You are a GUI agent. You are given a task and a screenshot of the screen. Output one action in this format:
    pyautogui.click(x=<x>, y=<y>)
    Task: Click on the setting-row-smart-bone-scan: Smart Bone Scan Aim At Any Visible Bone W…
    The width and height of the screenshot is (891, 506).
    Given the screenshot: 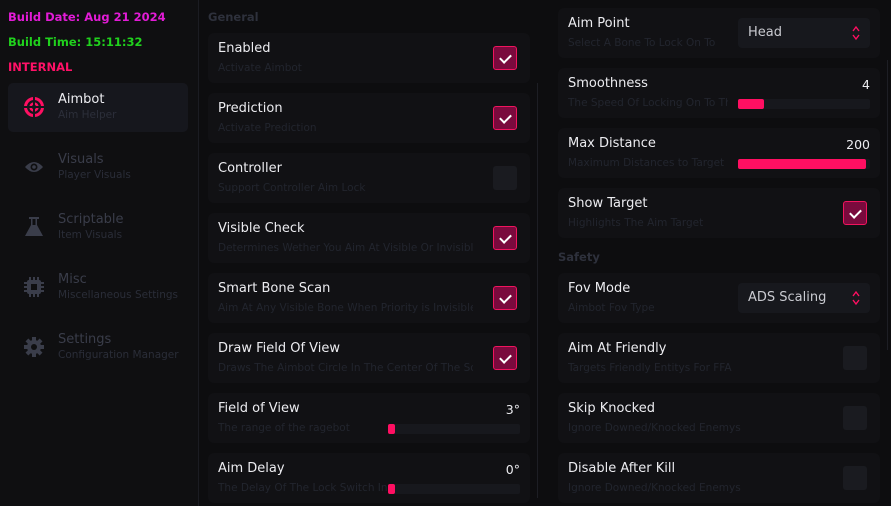 What is the action you would take?
    pyautogui.click(x=369, y=298)
    